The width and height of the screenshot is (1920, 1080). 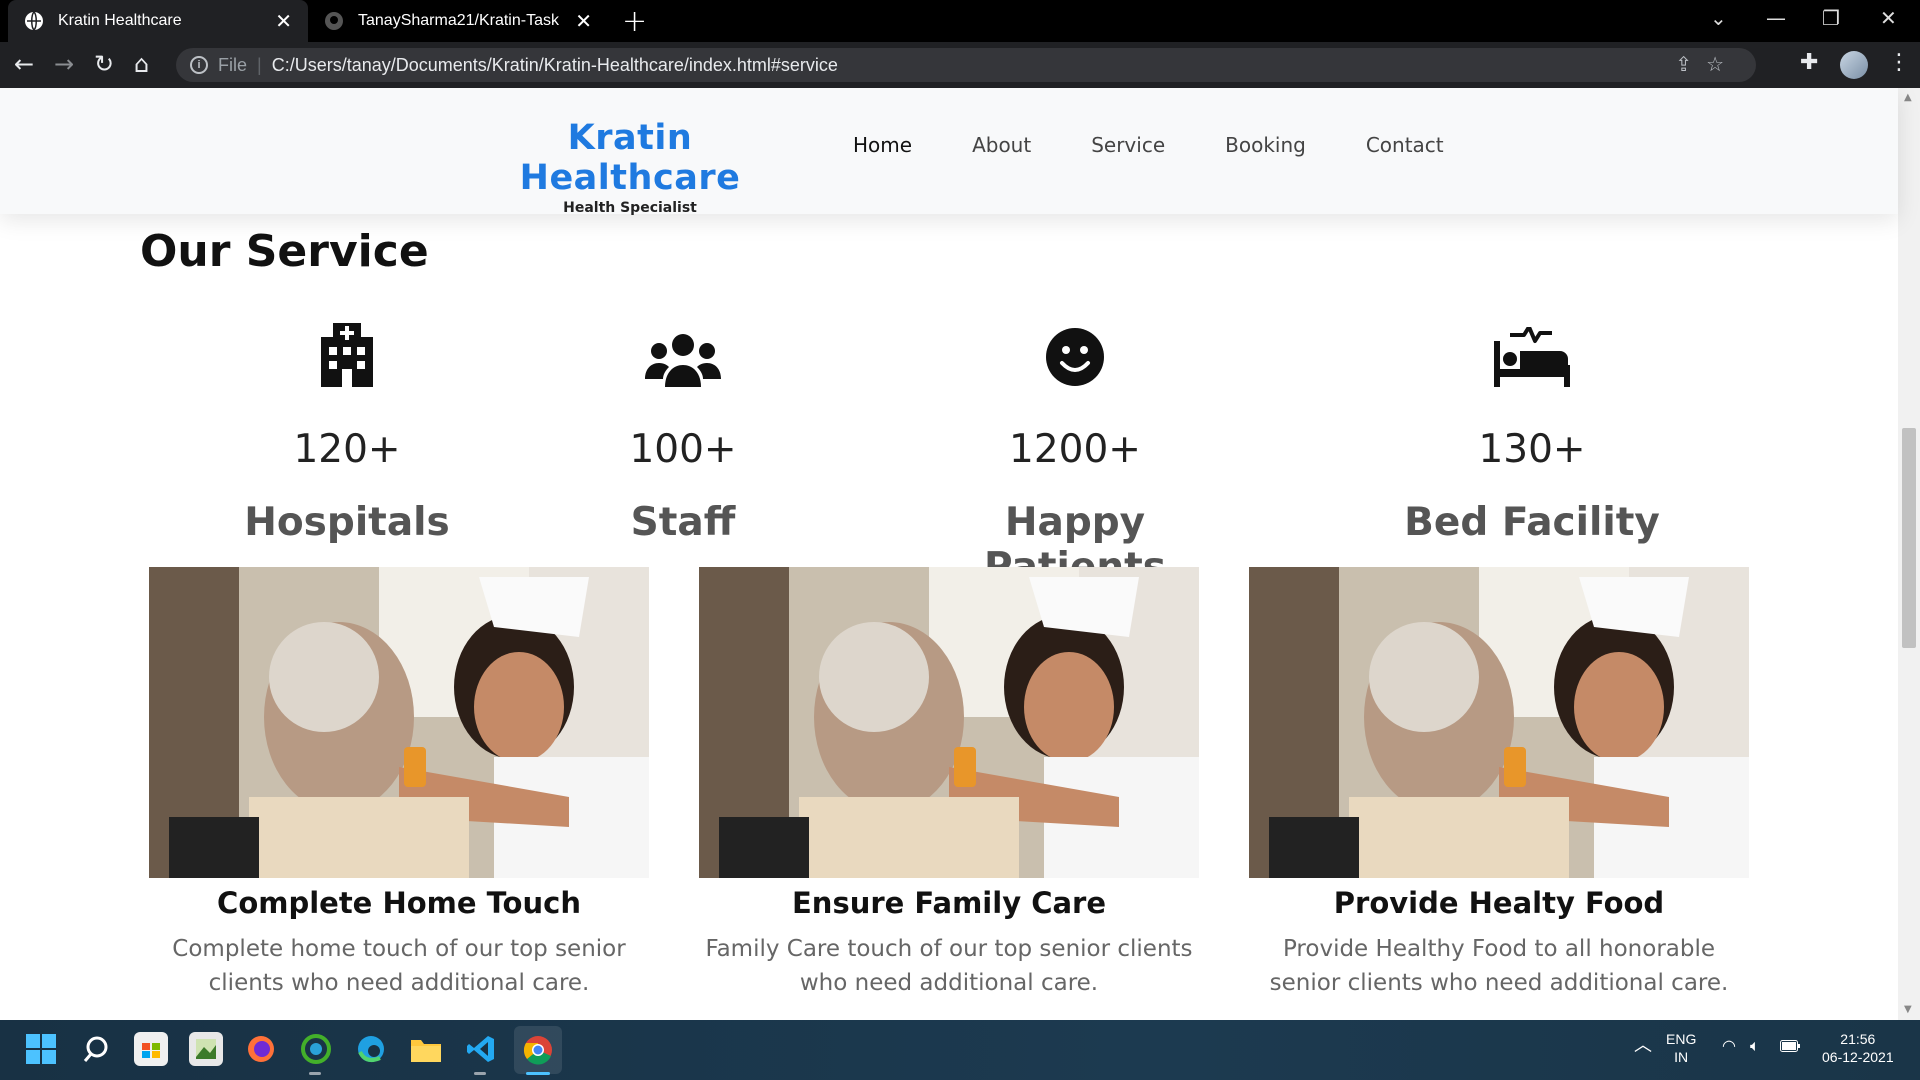 I want to click on edge-icon, so click(x=371, y=1049).